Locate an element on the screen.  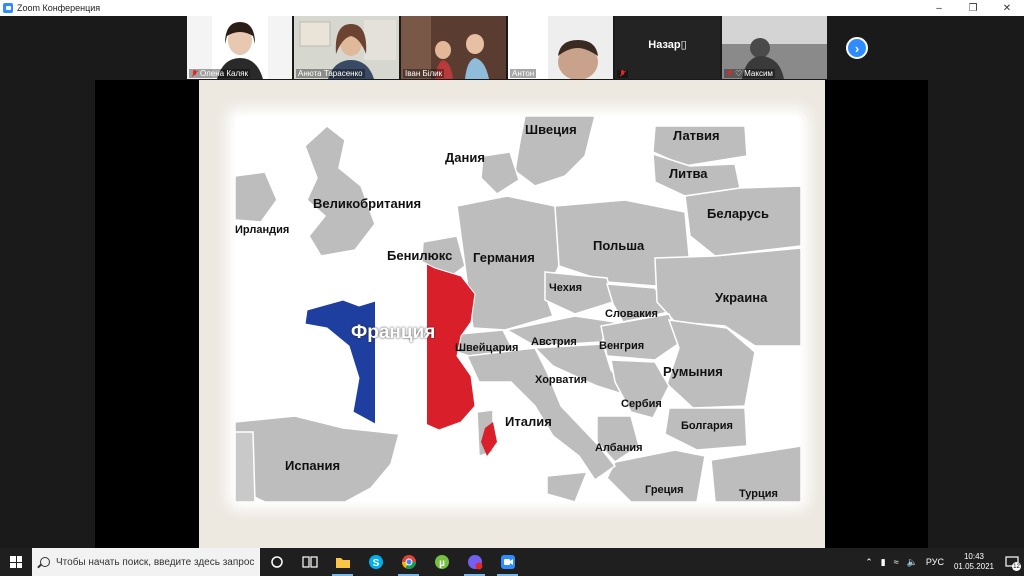
country-label: Венгрия is located at coordinates (622, 346).